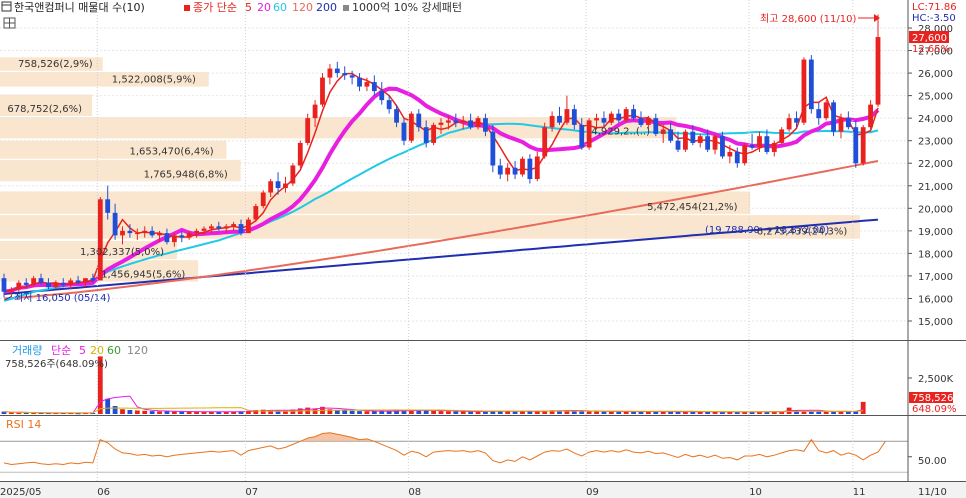 This screenshot has height=498, width=966. What do you see at coordinates (326, 7) in the screenshot?
I see `ma-period-200: 200` at bounding box center [326, 7].